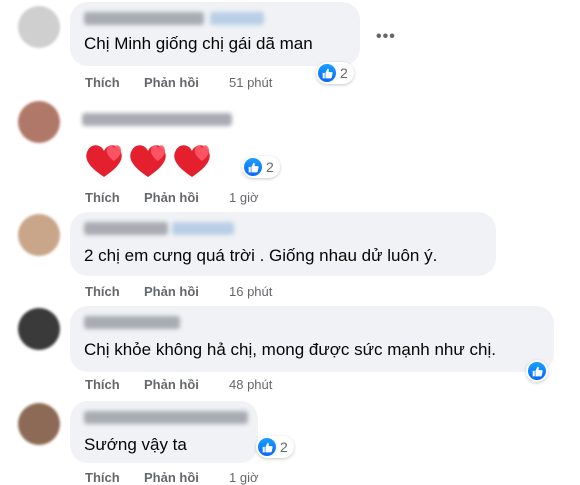 This screenshot has height=485, width=580. Describe the element at coordinates (153, 141) in the screenshot. I see `comment-bubble` at that location.